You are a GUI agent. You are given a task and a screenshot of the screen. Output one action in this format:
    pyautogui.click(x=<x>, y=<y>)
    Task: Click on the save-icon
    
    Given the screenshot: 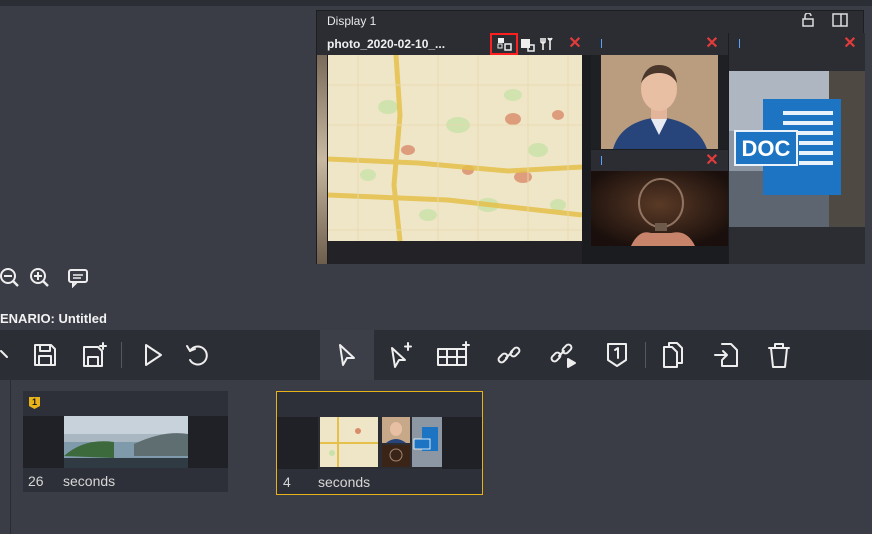 What is the action you would take?
    pyautogui.click(x=45, y=355)
    